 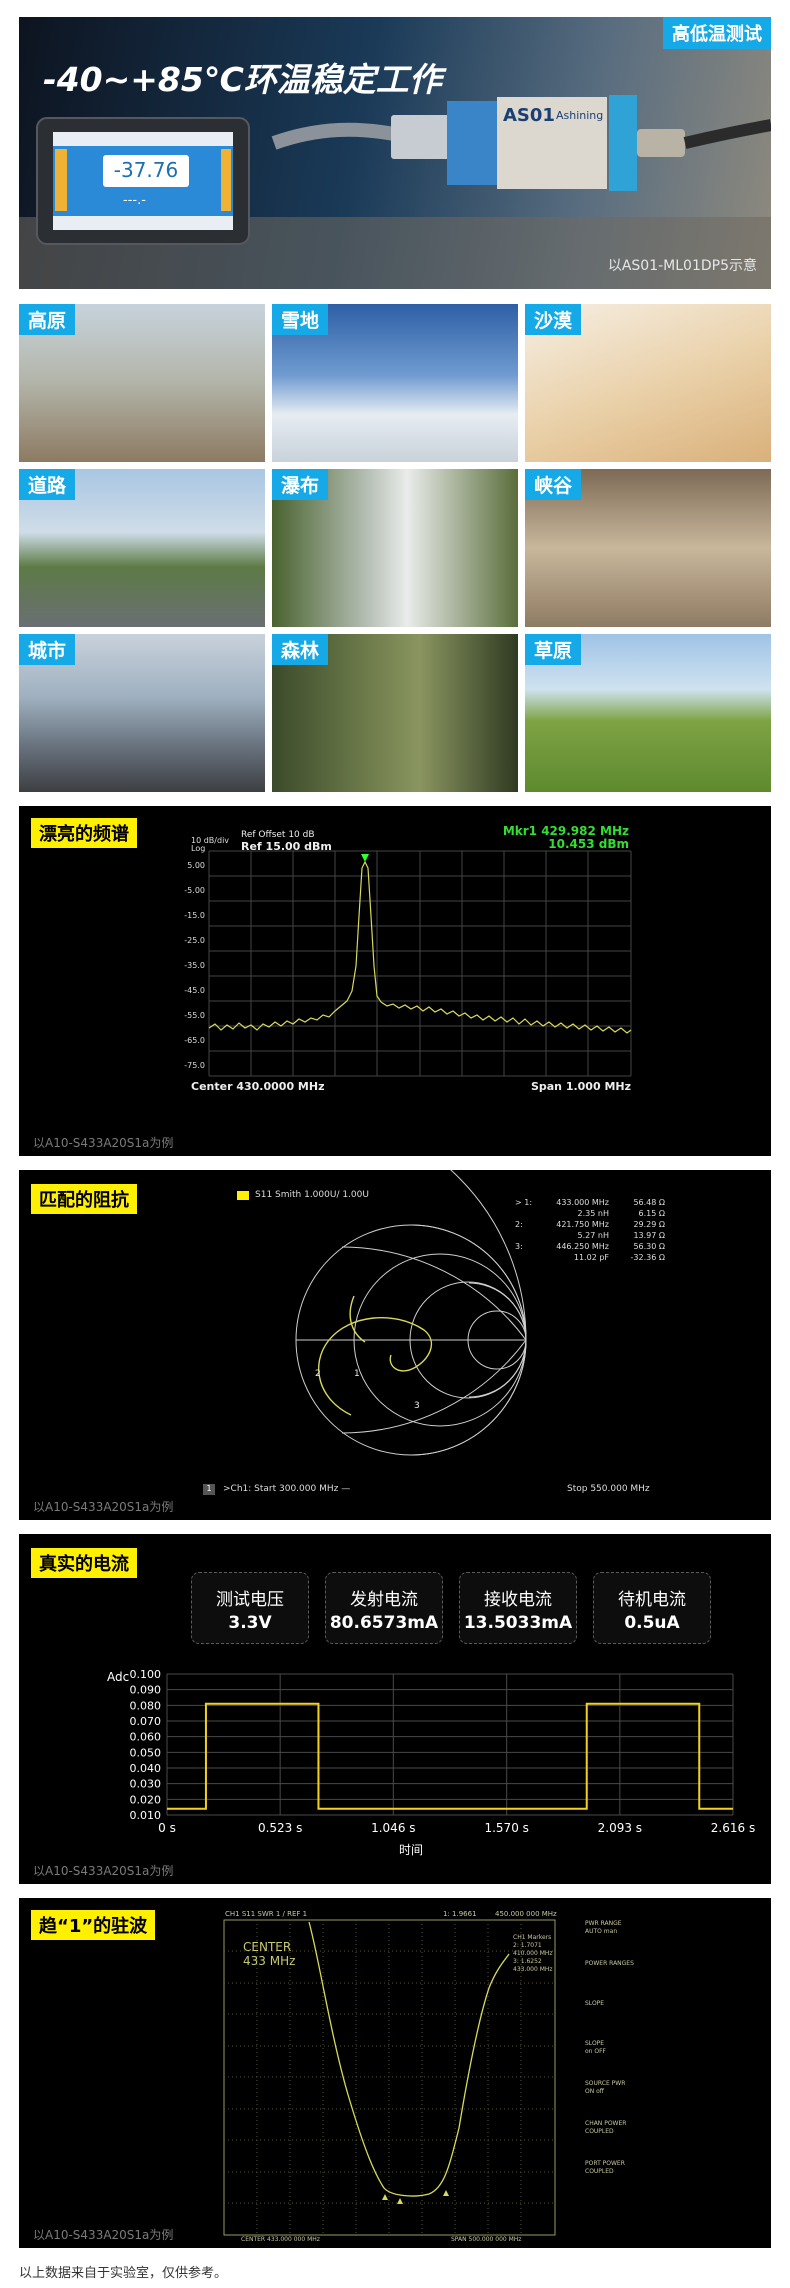 I want to click on smith-marker-val: 6.15 Ω, so click(x=651, y=1213).